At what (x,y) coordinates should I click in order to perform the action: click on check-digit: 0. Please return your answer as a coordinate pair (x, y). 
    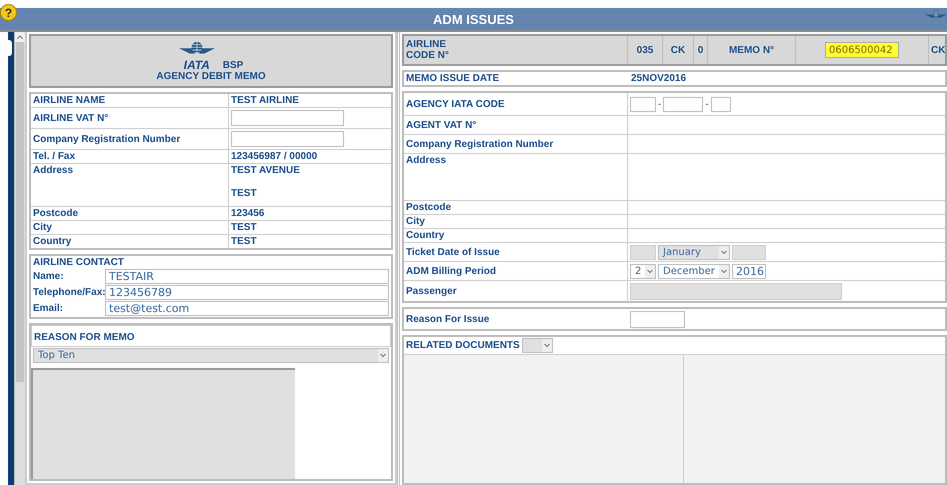
    Looking at the image, I should click on (701, 50).